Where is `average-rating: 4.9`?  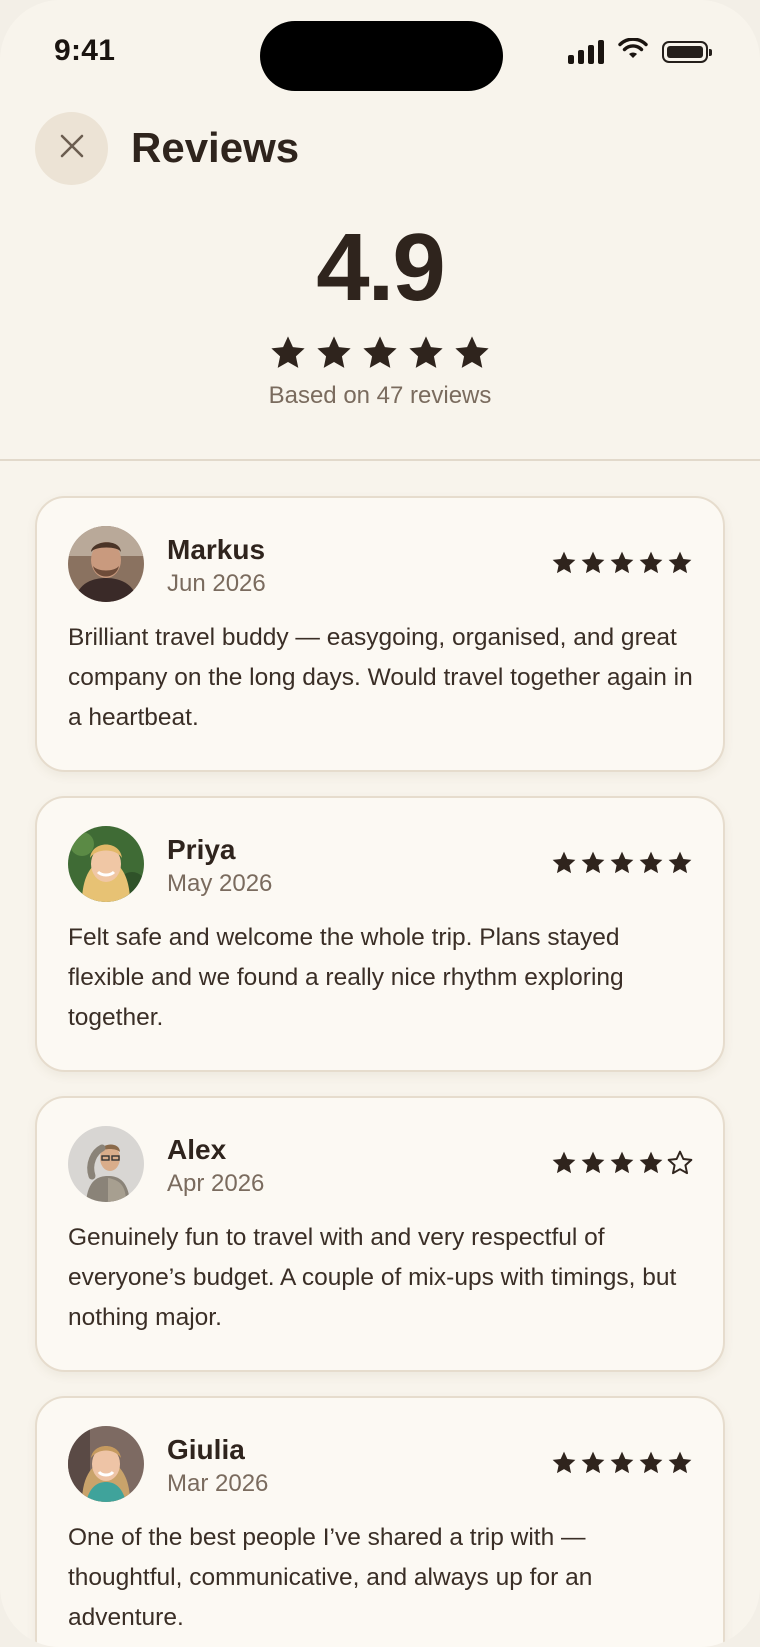
average-rating: 4.9 is located at coordinates (380, 267).